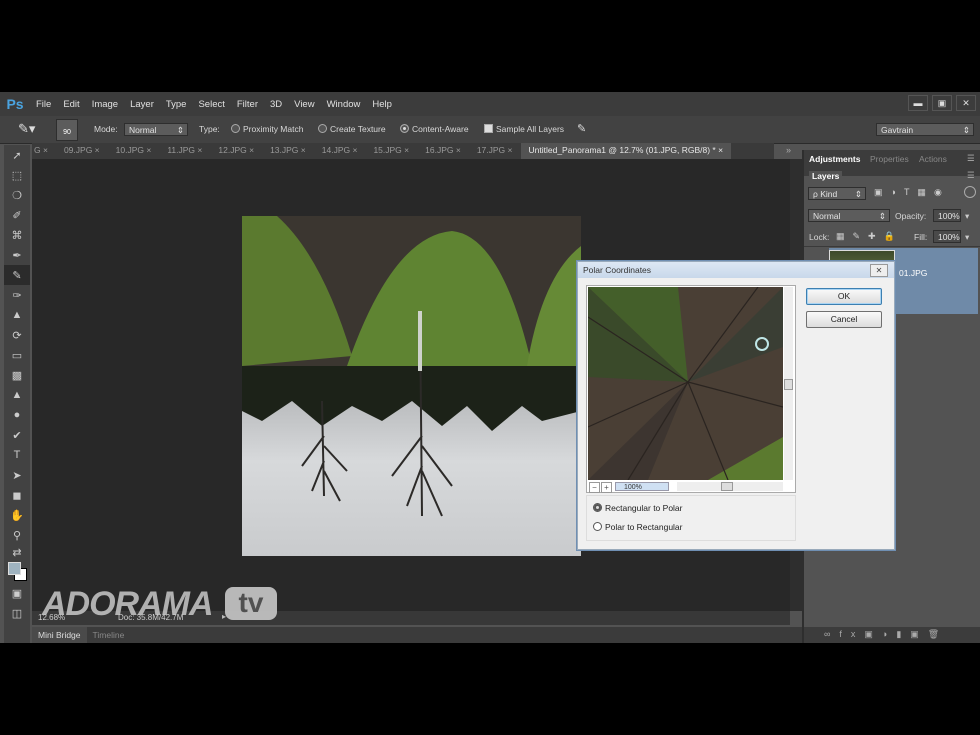  I want to click on option-polar-to-rectangular: Polar to Rectangular, so click(638, 527).